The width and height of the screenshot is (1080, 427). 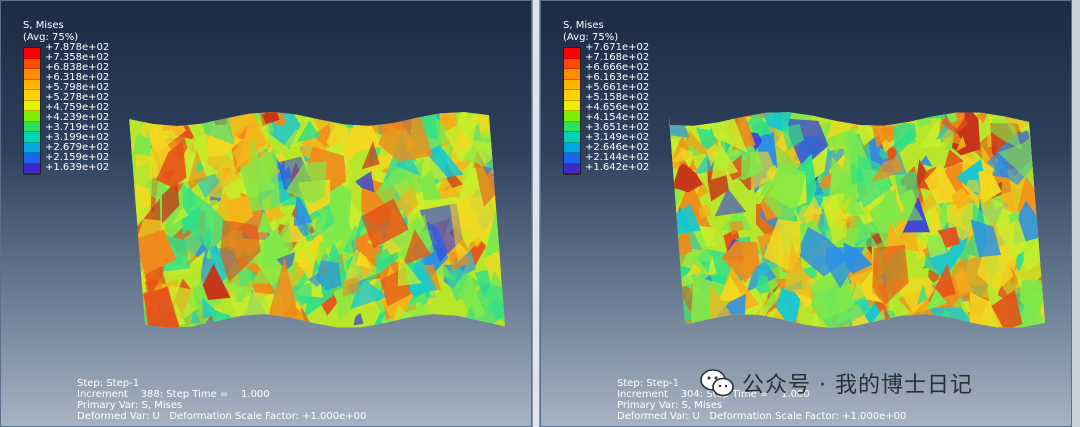 What do you see at coordinates (108, 383) in the screenshot?
I see `step-label: Step: Step-1` at bounding box center [108, 383].